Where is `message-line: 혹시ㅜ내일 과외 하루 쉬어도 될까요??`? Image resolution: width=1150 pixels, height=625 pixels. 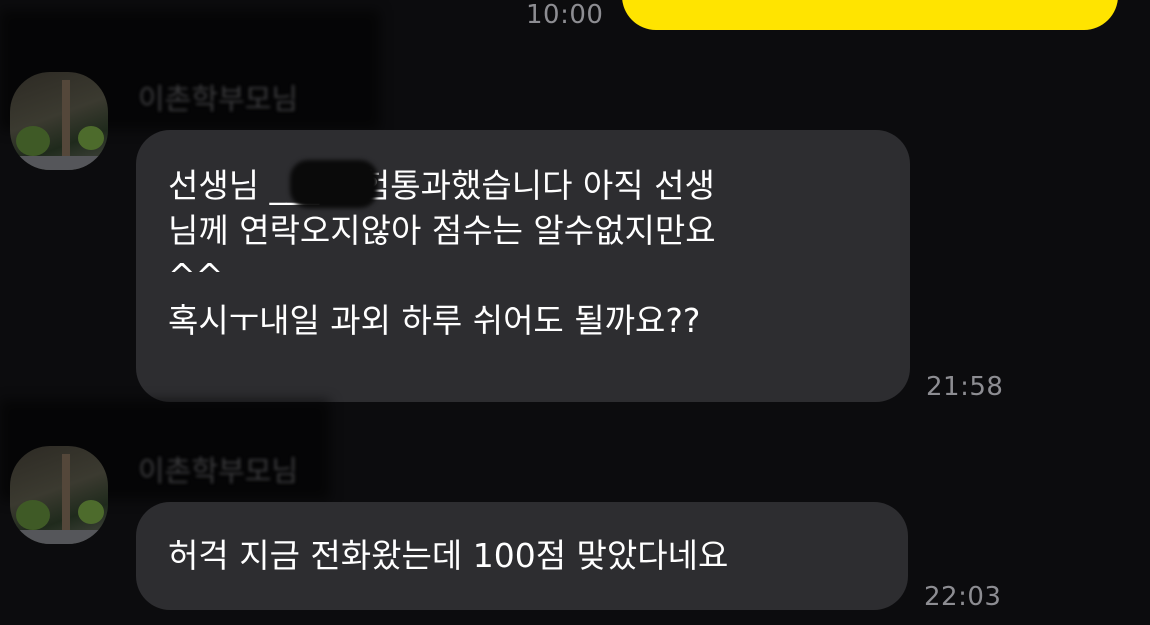 message-line: 혹시ㅜ내일 과외 하루 쉬어도 될까요?? is located at coordinates (434, 320).